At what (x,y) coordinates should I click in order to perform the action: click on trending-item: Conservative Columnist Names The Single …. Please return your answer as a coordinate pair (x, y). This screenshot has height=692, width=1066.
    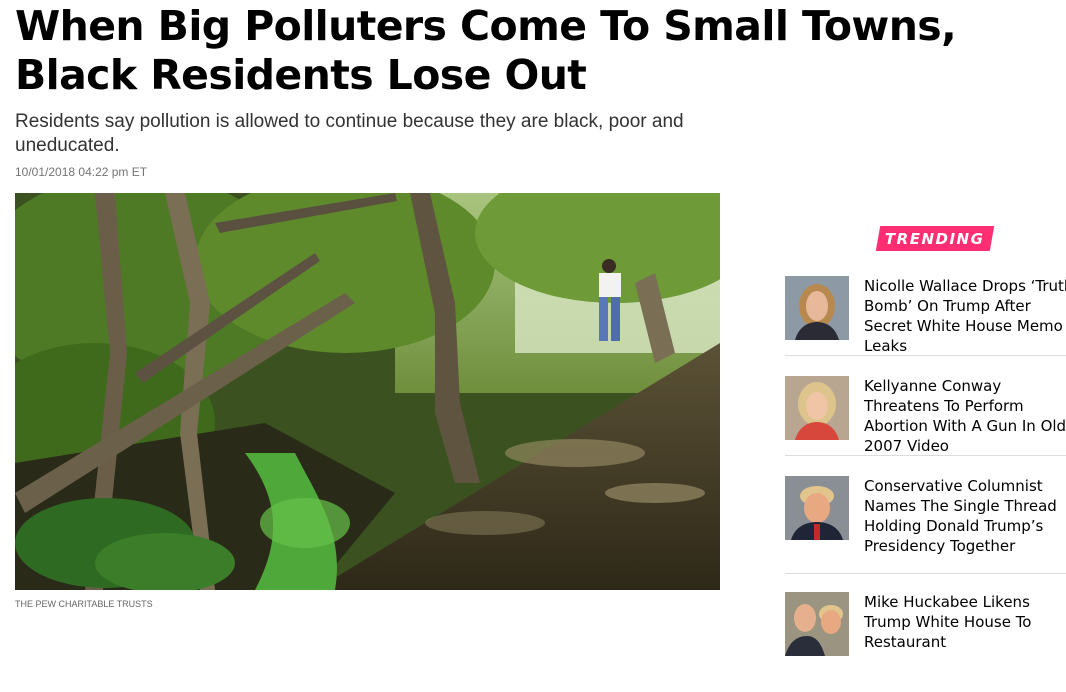
    Looking at the image, I should click on (925, 526).